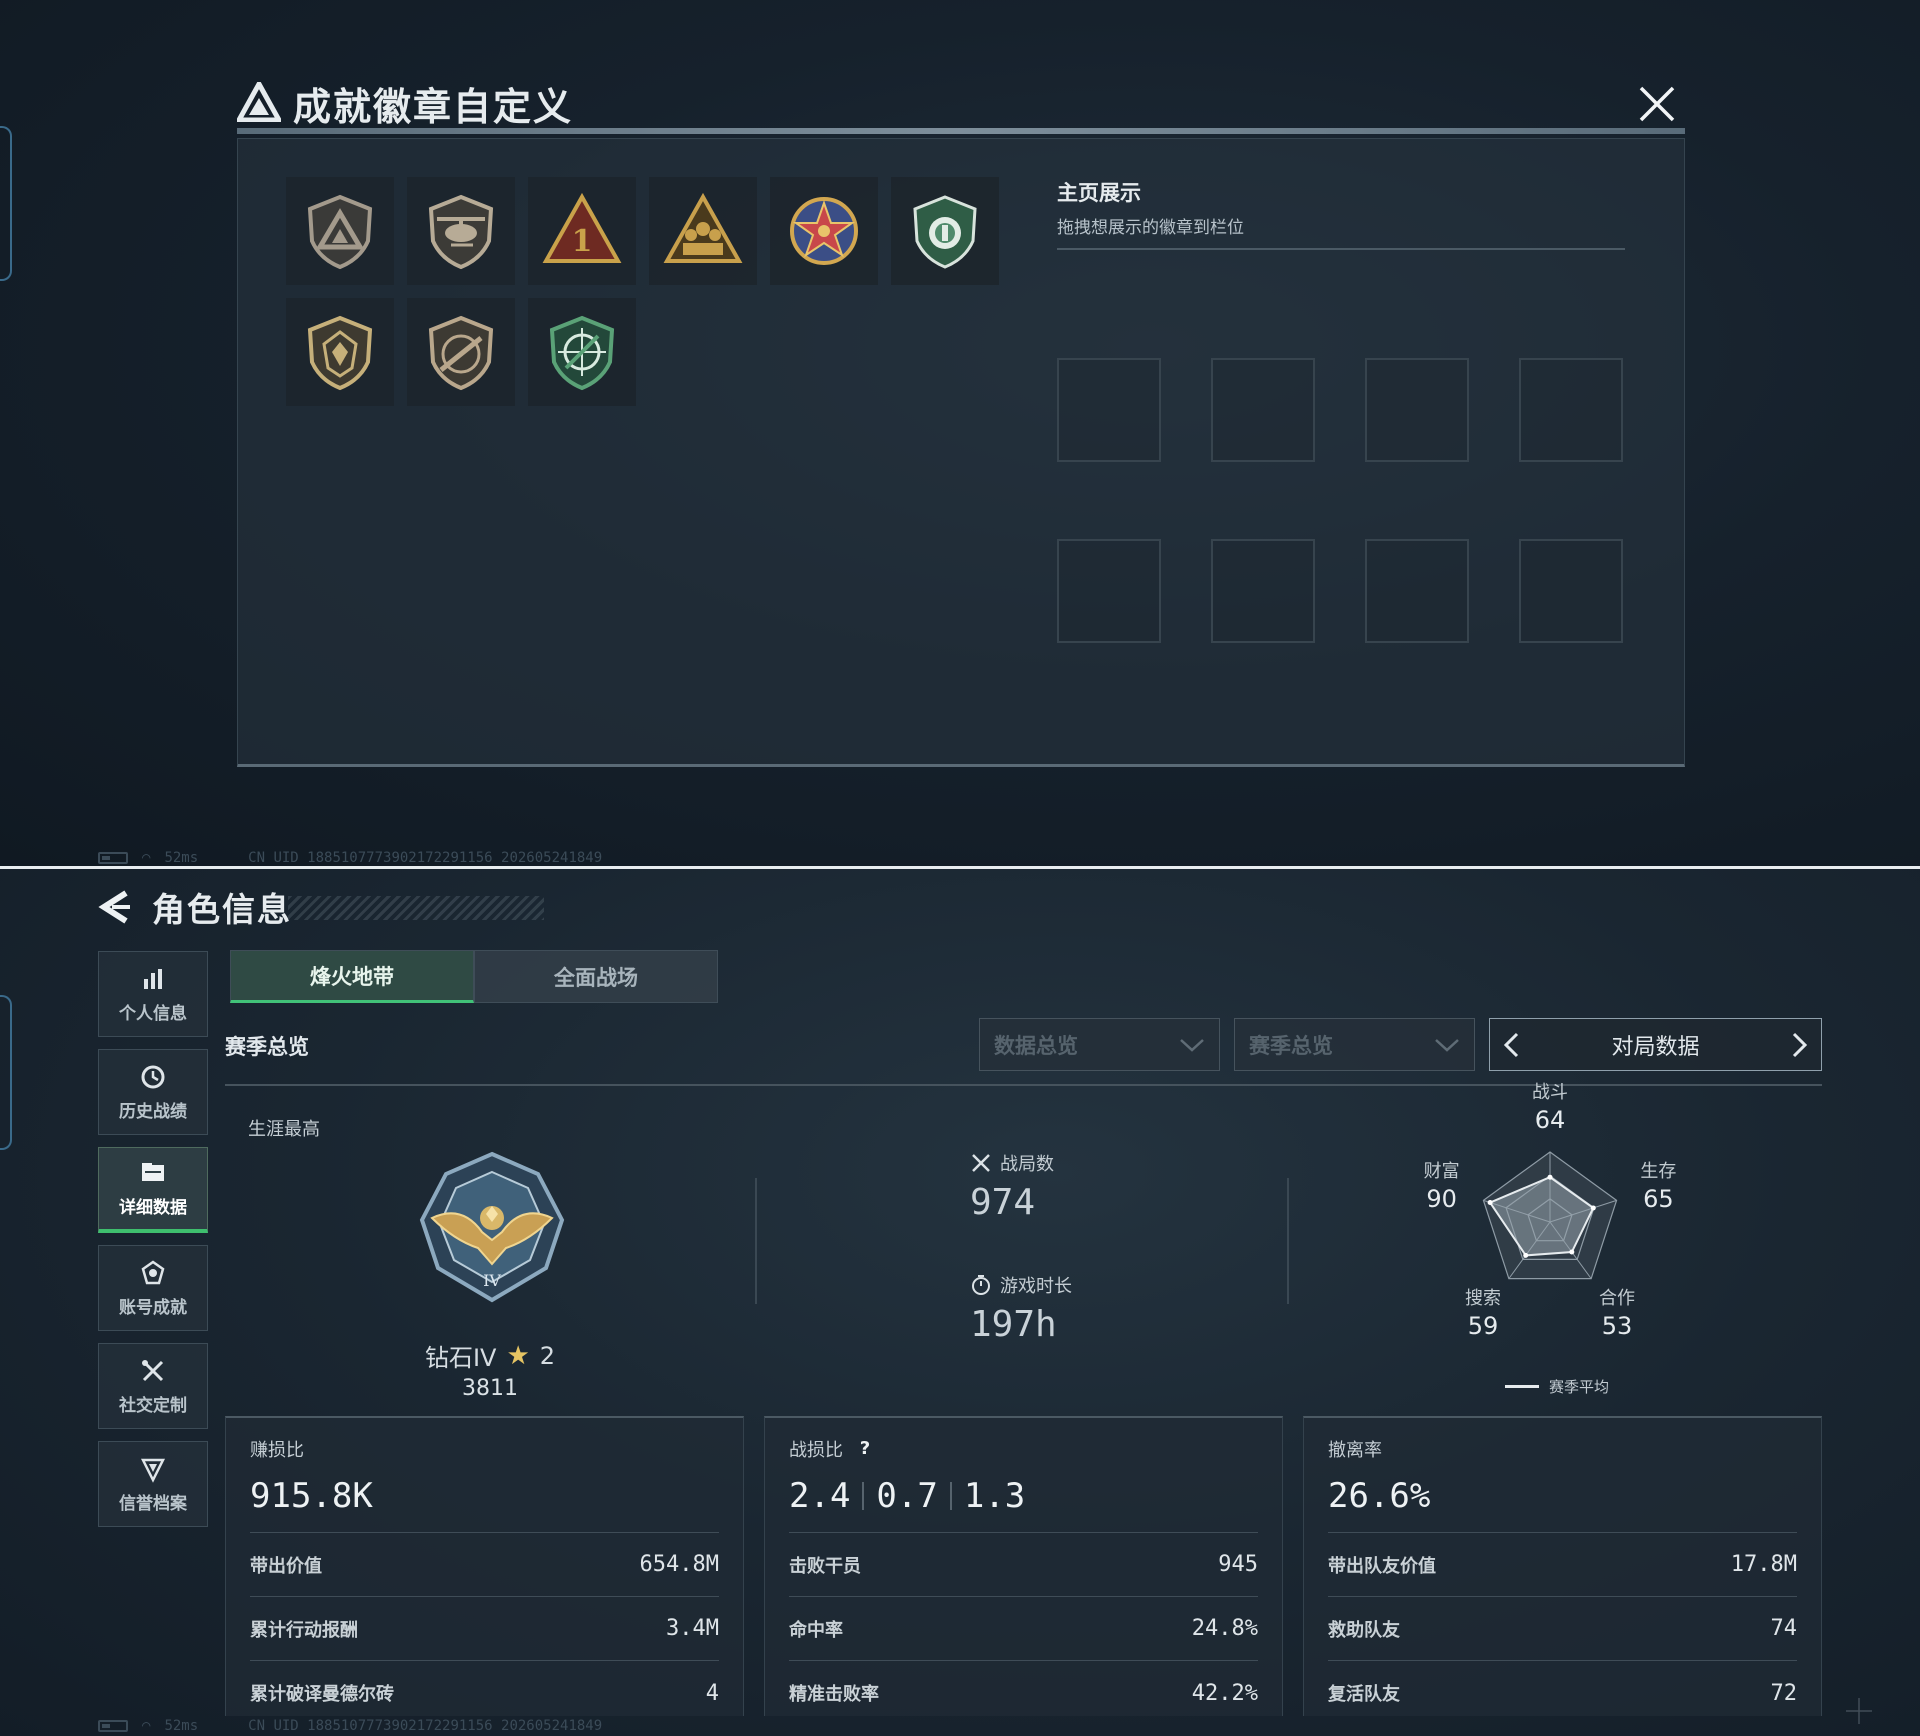  I want to click on help-icon: ?, so click(865, 1449).